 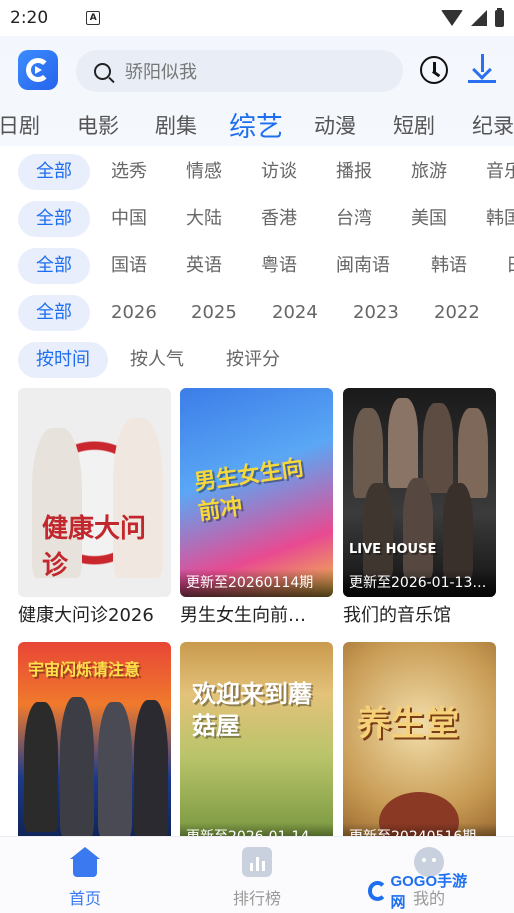 I want to click on chip-region: 中国, so click(x=129, y=219).